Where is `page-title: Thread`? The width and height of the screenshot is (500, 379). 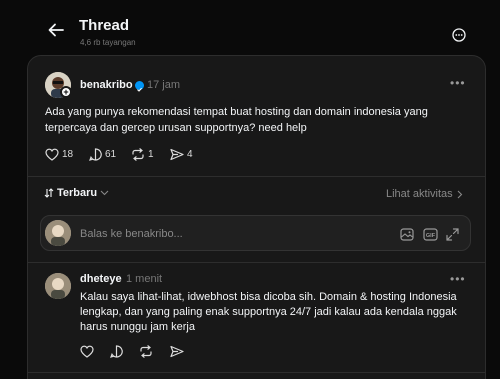
page-title: Thread is located at coordinates (104, 25).